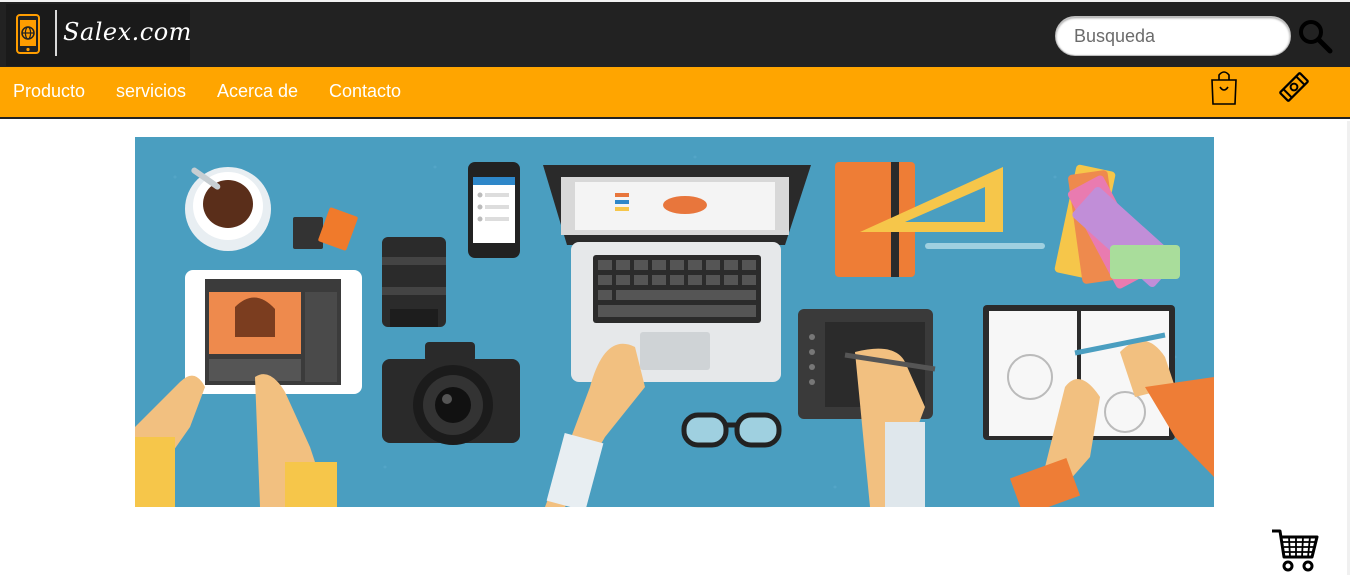 This screenshot has height=575, width=1350. I want to click on search-icon, so click(1315, 36).